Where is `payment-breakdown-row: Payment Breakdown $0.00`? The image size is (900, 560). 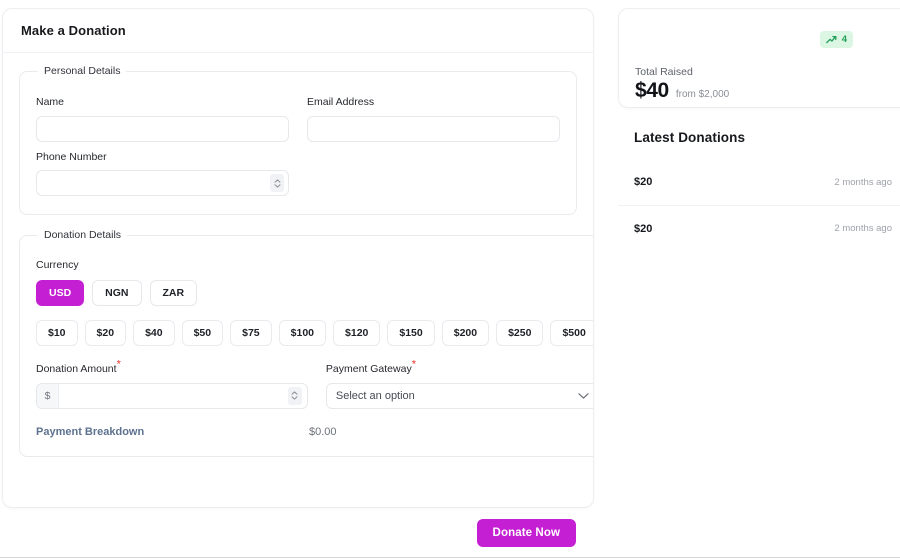 payment-breakdown-row: Payment Breakdown $0.00 is located at coordinates (314, 431).